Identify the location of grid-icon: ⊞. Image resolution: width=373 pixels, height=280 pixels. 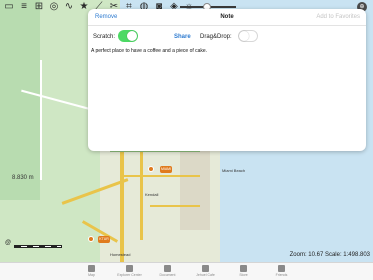
(39, 7).